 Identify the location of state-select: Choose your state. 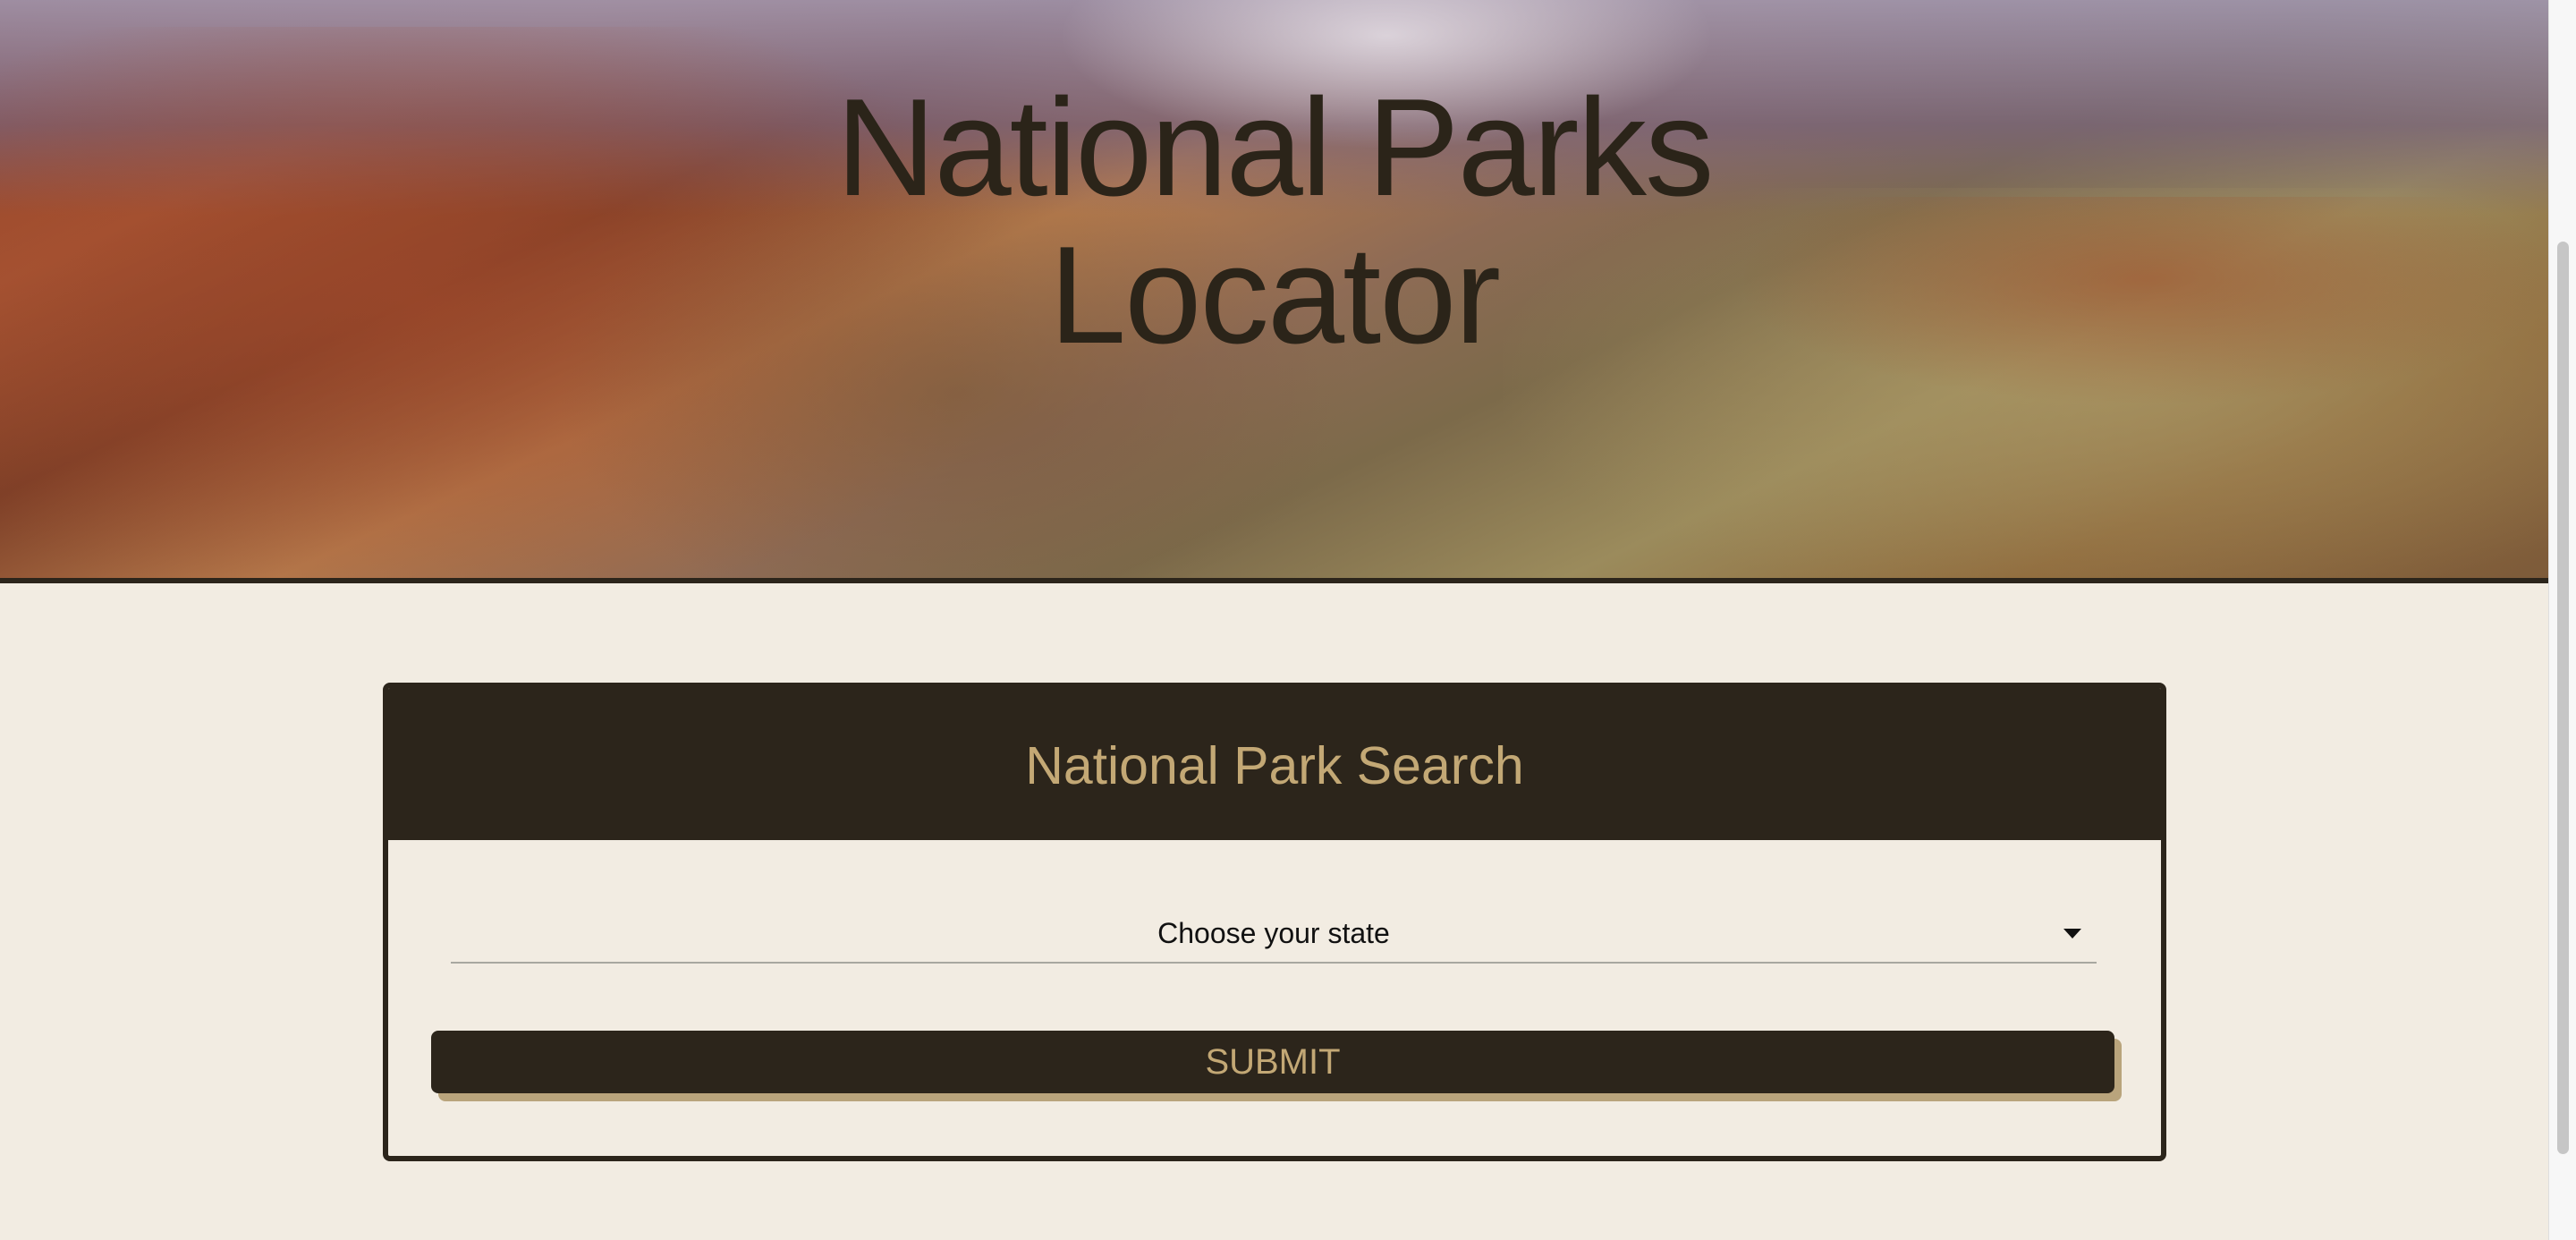
(1274, 935).